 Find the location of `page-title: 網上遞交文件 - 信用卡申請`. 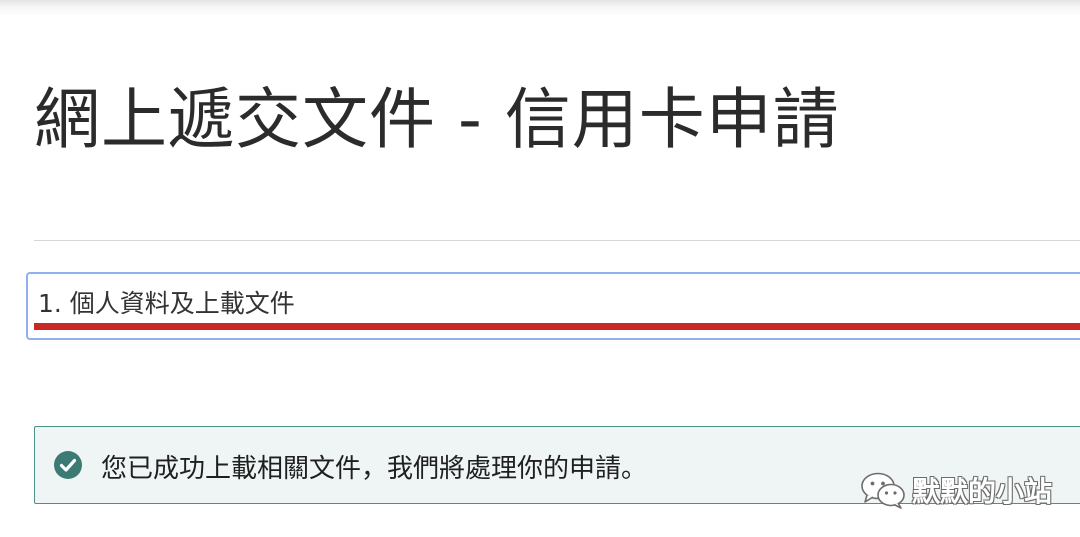

page-title: 網上遞交文件 - 信用卡申請 is located at coordinates (437, 119).